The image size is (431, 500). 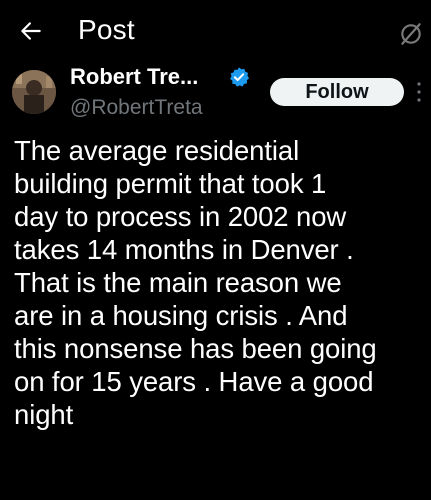 What do you see at coordinates (31, 31) in the screenshot?
I see `back-arrow-icon` at bounding box center [31, 31].